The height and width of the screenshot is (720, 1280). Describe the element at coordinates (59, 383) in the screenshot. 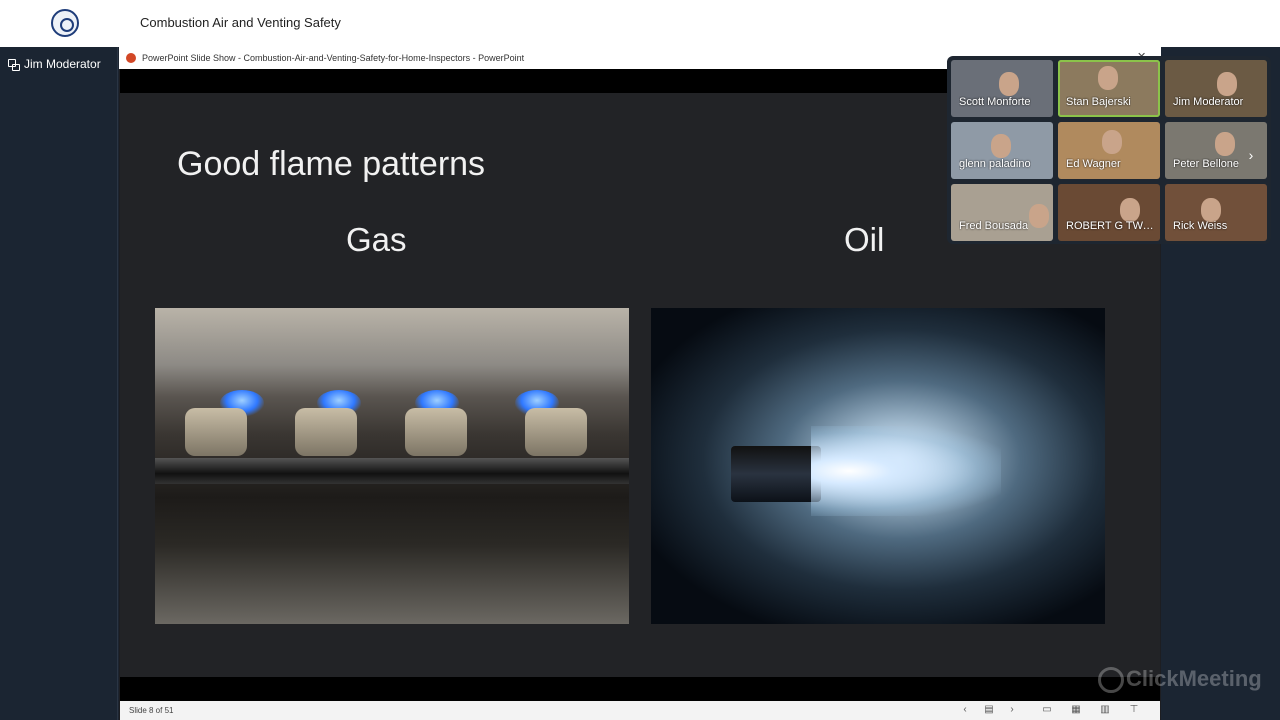

I see `left-panel: Jim Moderator` at that location.